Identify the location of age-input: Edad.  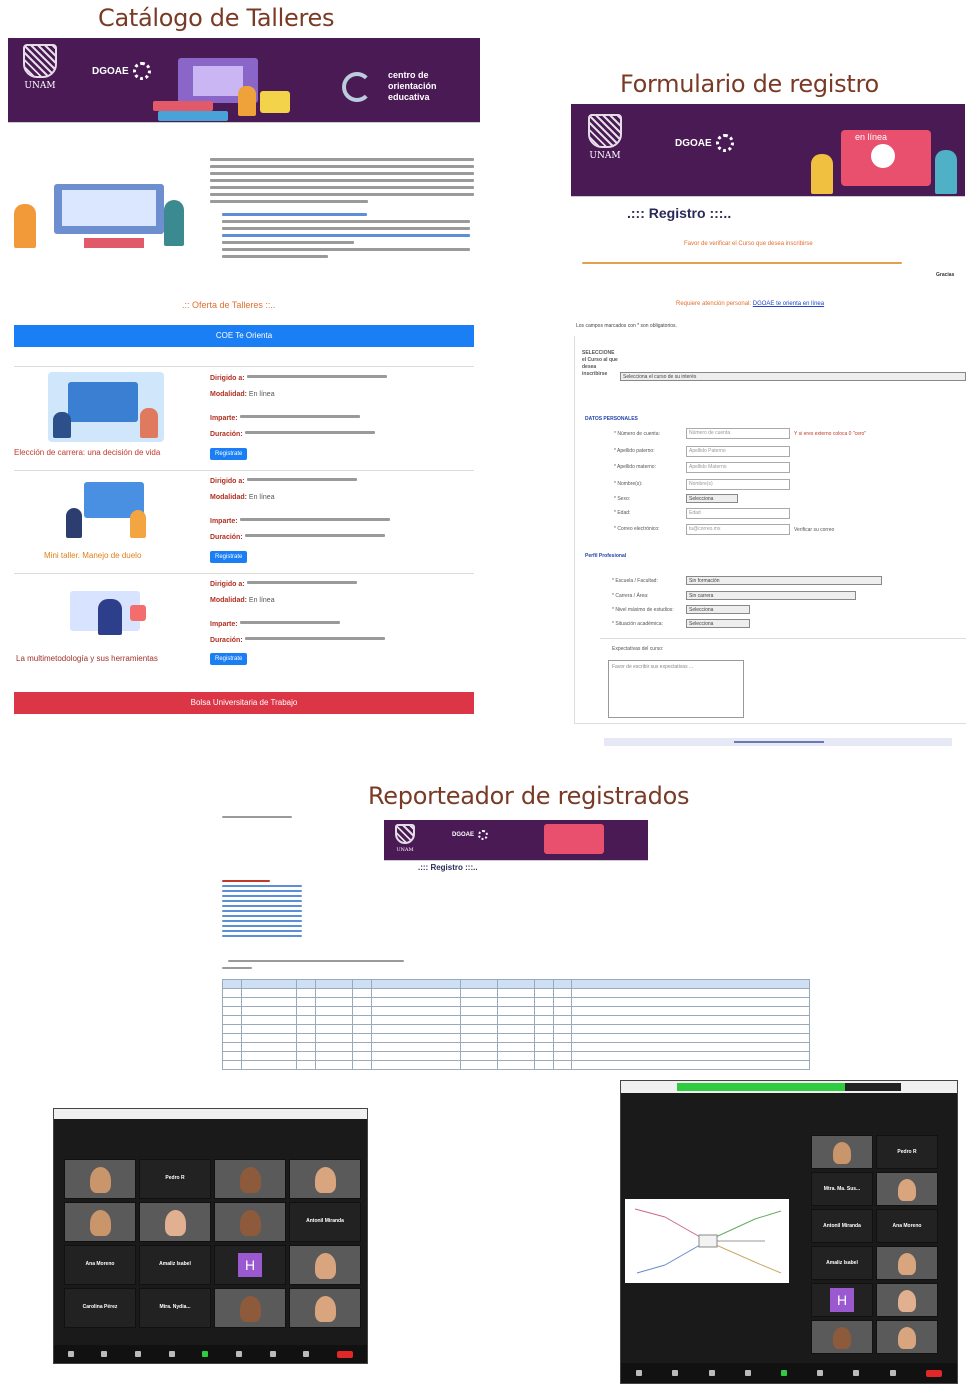
(738, 513).